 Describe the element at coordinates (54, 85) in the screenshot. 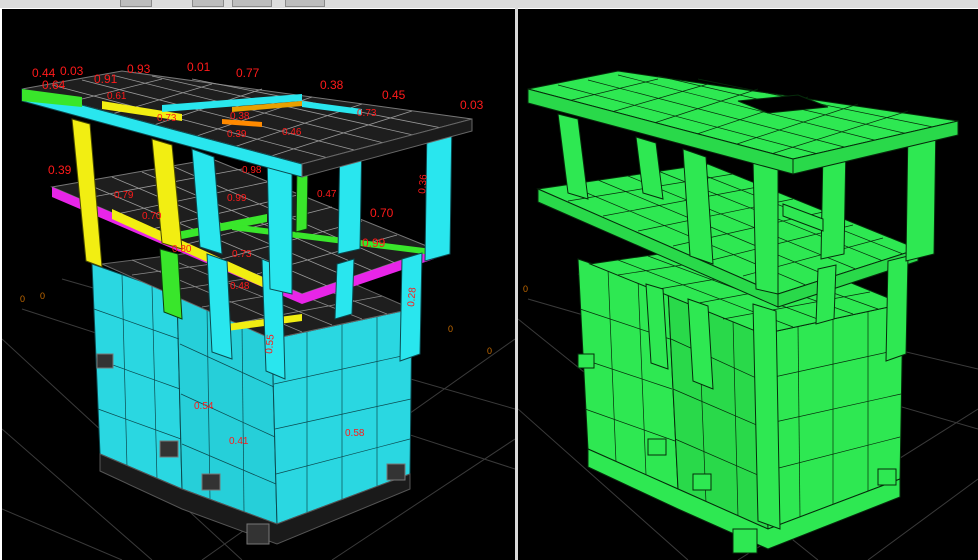

I see `ratio-label: 0.64` at that location.